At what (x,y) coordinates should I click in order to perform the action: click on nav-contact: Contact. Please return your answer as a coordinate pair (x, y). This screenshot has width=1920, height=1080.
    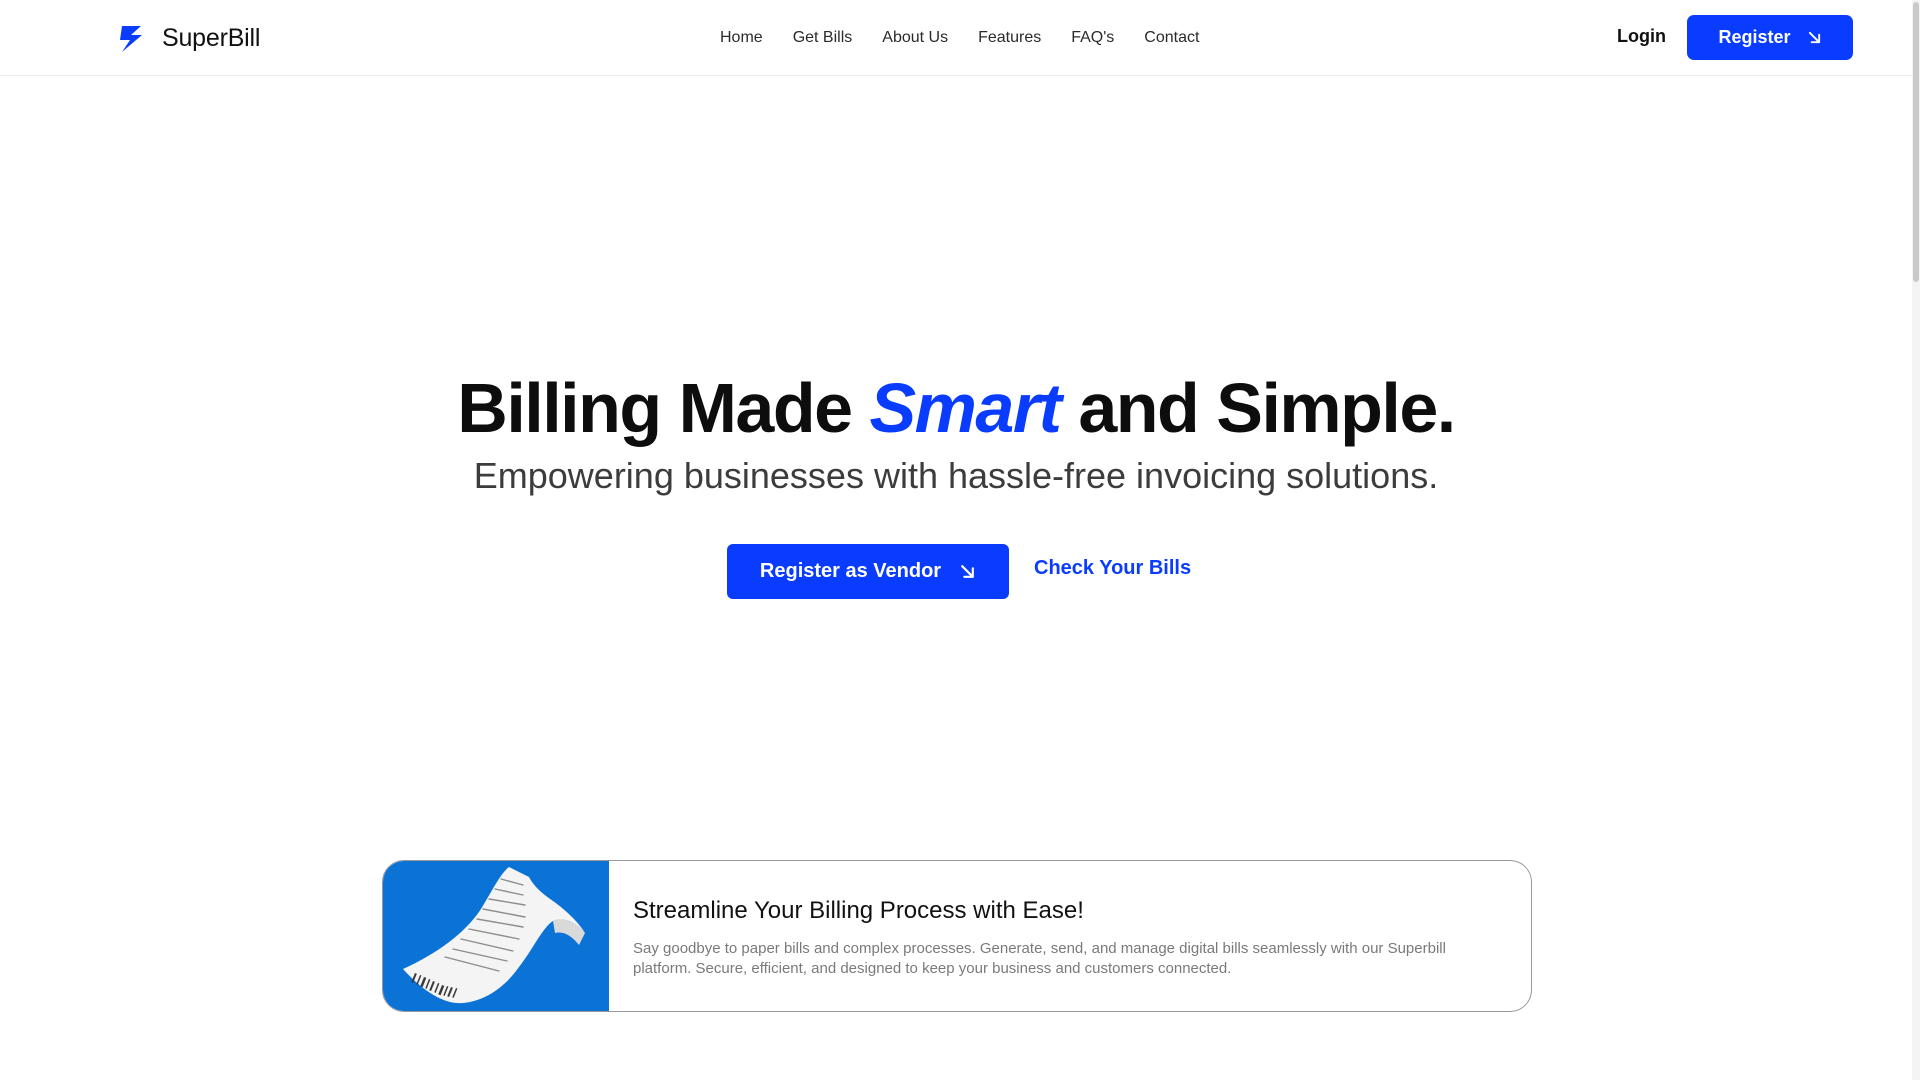
    Looking at the image, I should click on (1171, 38).